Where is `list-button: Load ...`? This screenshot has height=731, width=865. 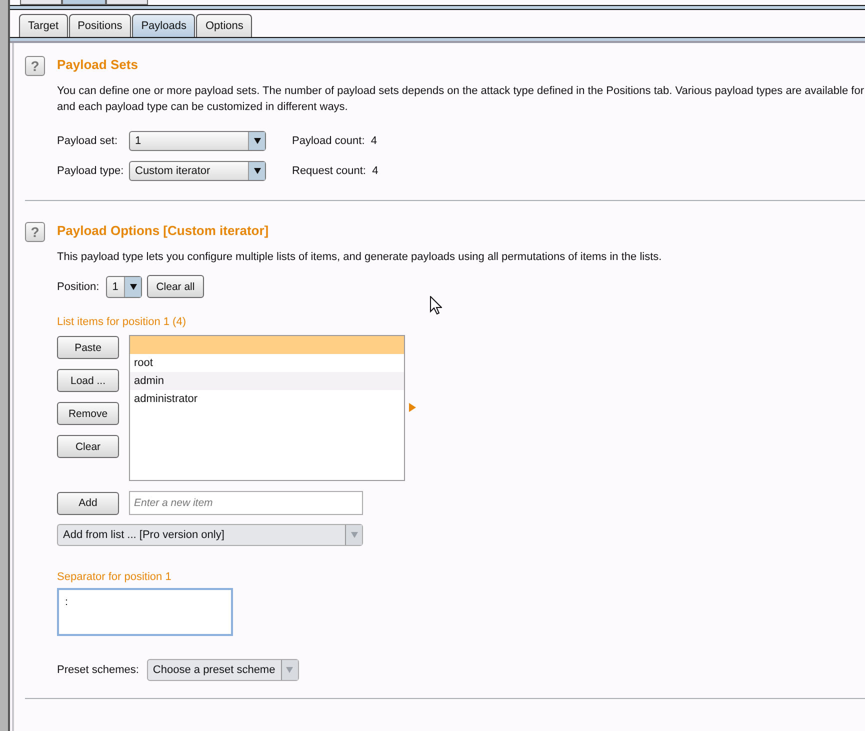 list-button: Load ... is located at coordinates (88, 380).